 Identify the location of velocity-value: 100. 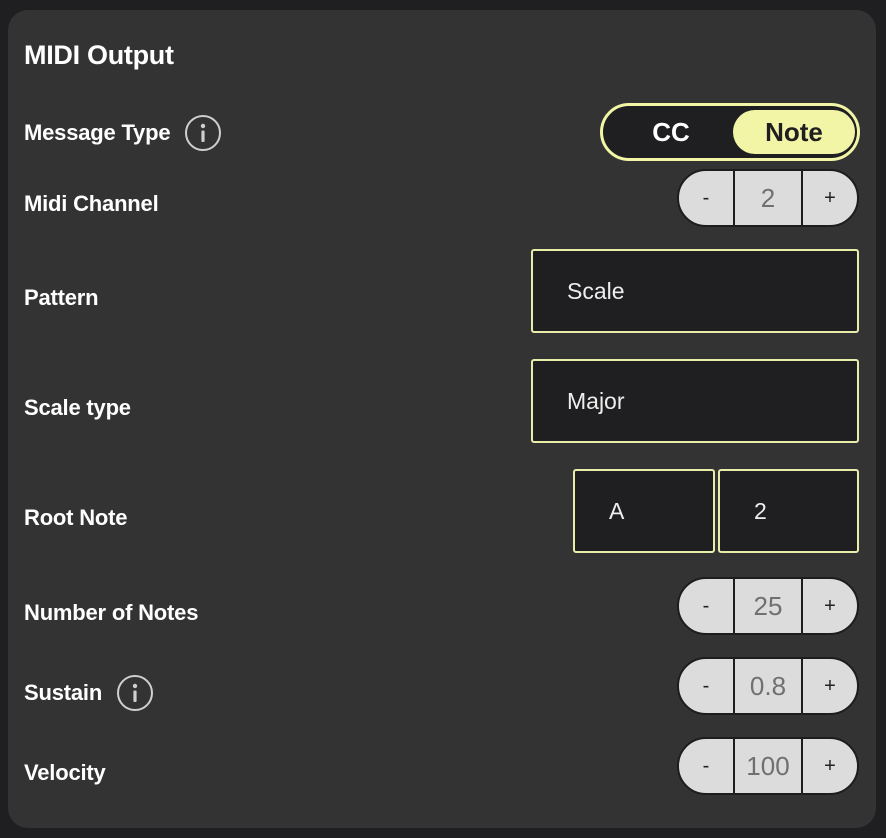
(768, 766).